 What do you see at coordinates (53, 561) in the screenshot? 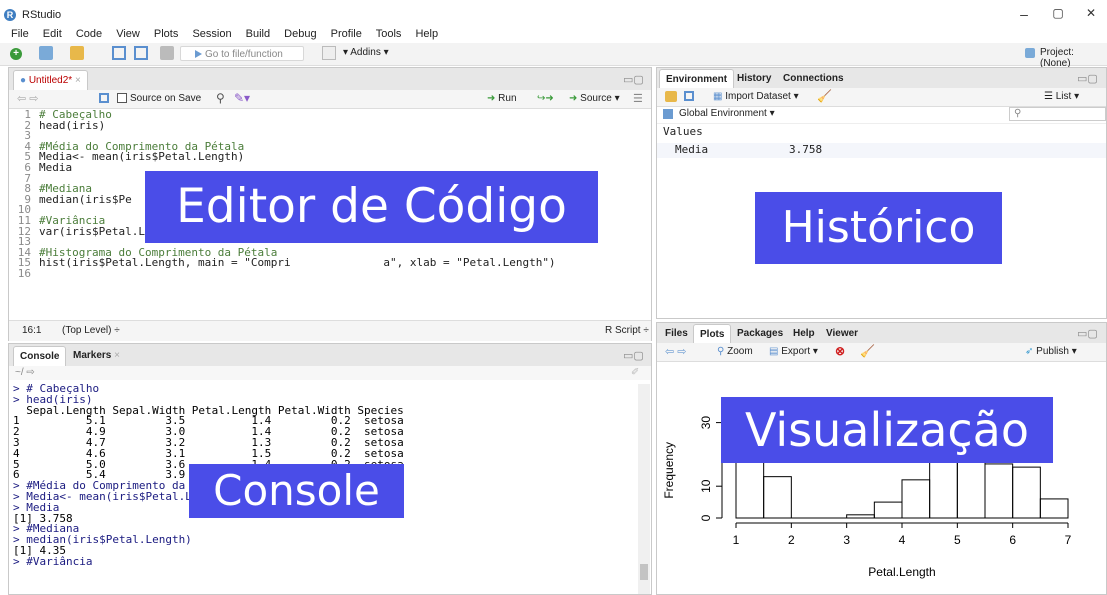
I see `console-line: > #Variância` at bounding box center [53, 561].